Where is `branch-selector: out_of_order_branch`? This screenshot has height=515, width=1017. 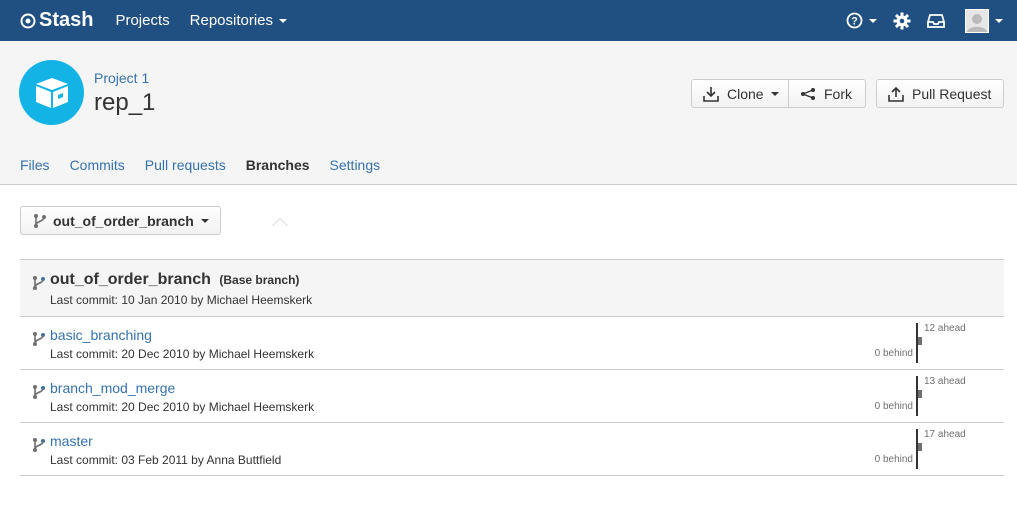 branch-selector: out_of_order_branch is located at coordinates (120, 220).